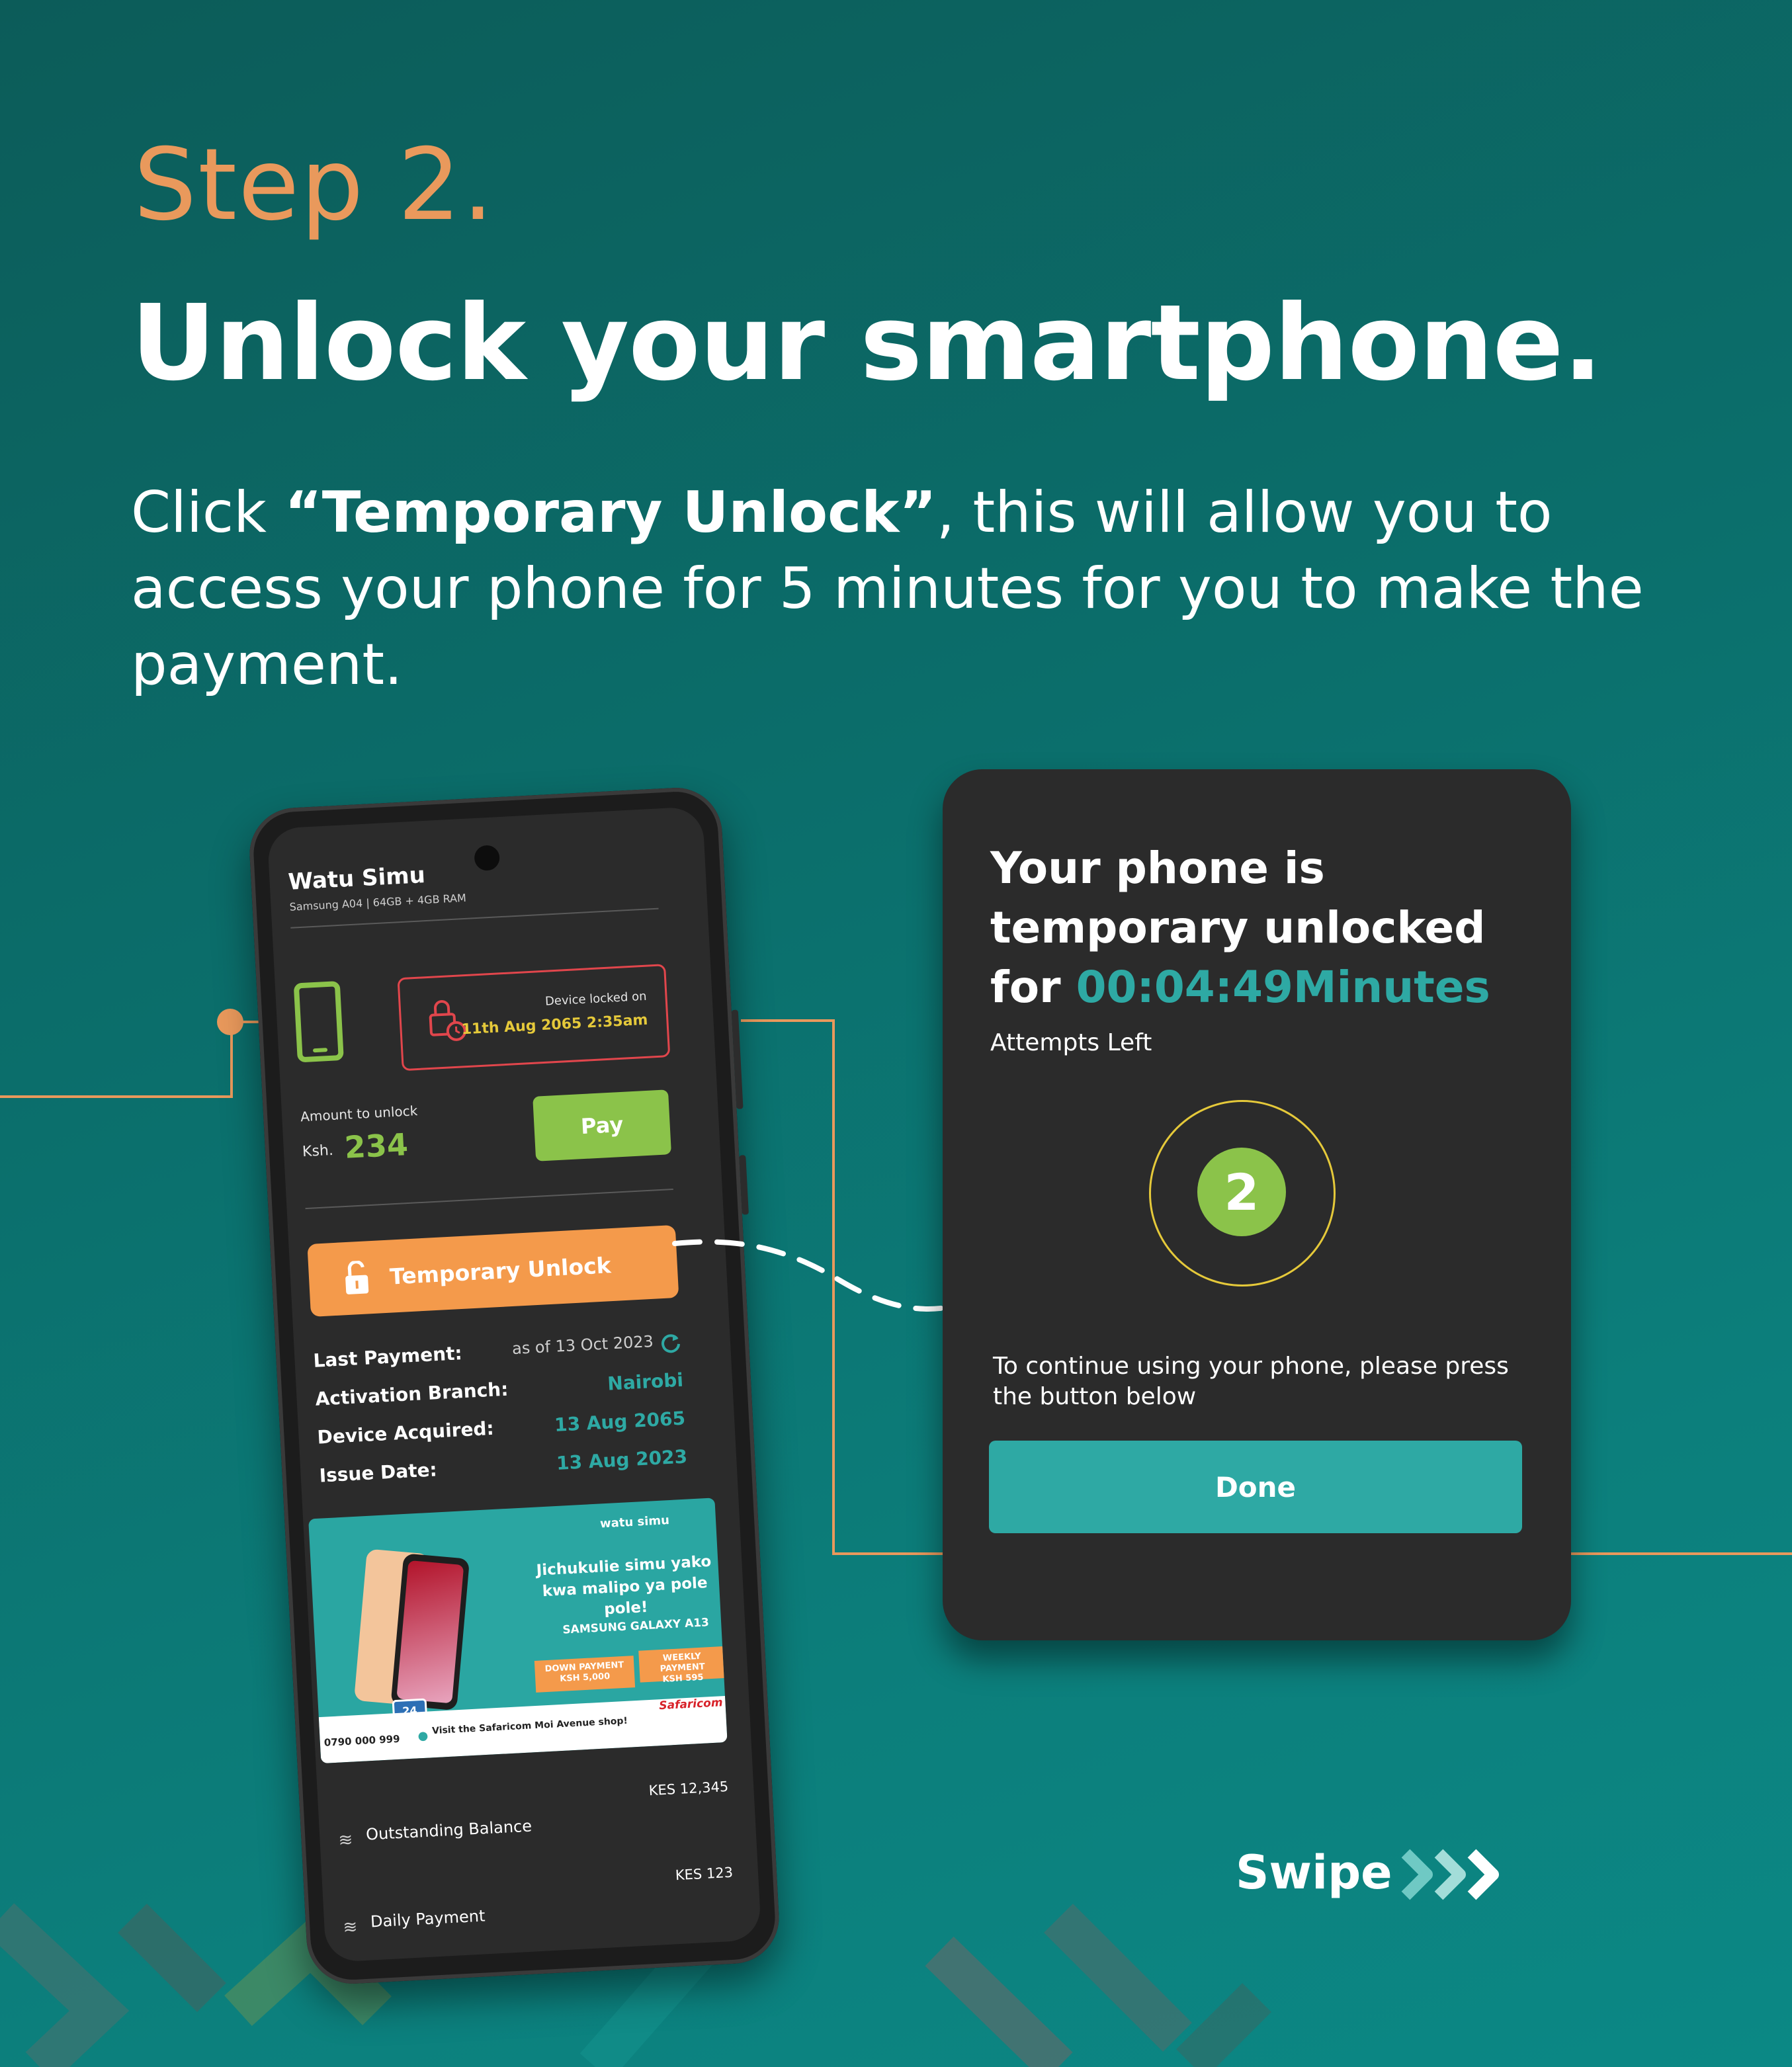 Image resolution: width=1792 pixels, height=2067 pixels. Describe the element at coordinates (423, 1736) in the screenshot. I see `location-pin-icon: ●` at that location.